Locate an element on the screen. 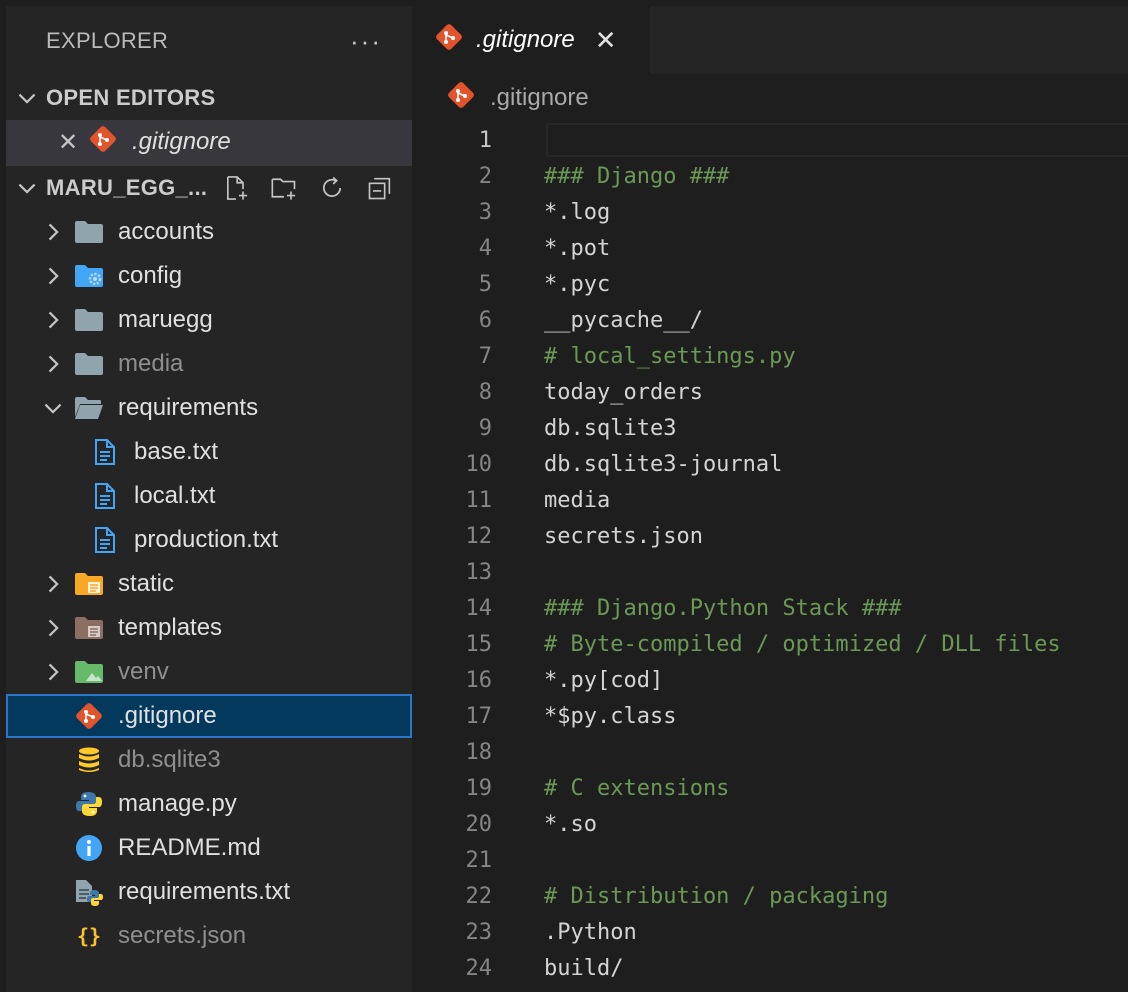  explorer-title-bar: EXPLORER ··· is located at coordinates (209, 41).